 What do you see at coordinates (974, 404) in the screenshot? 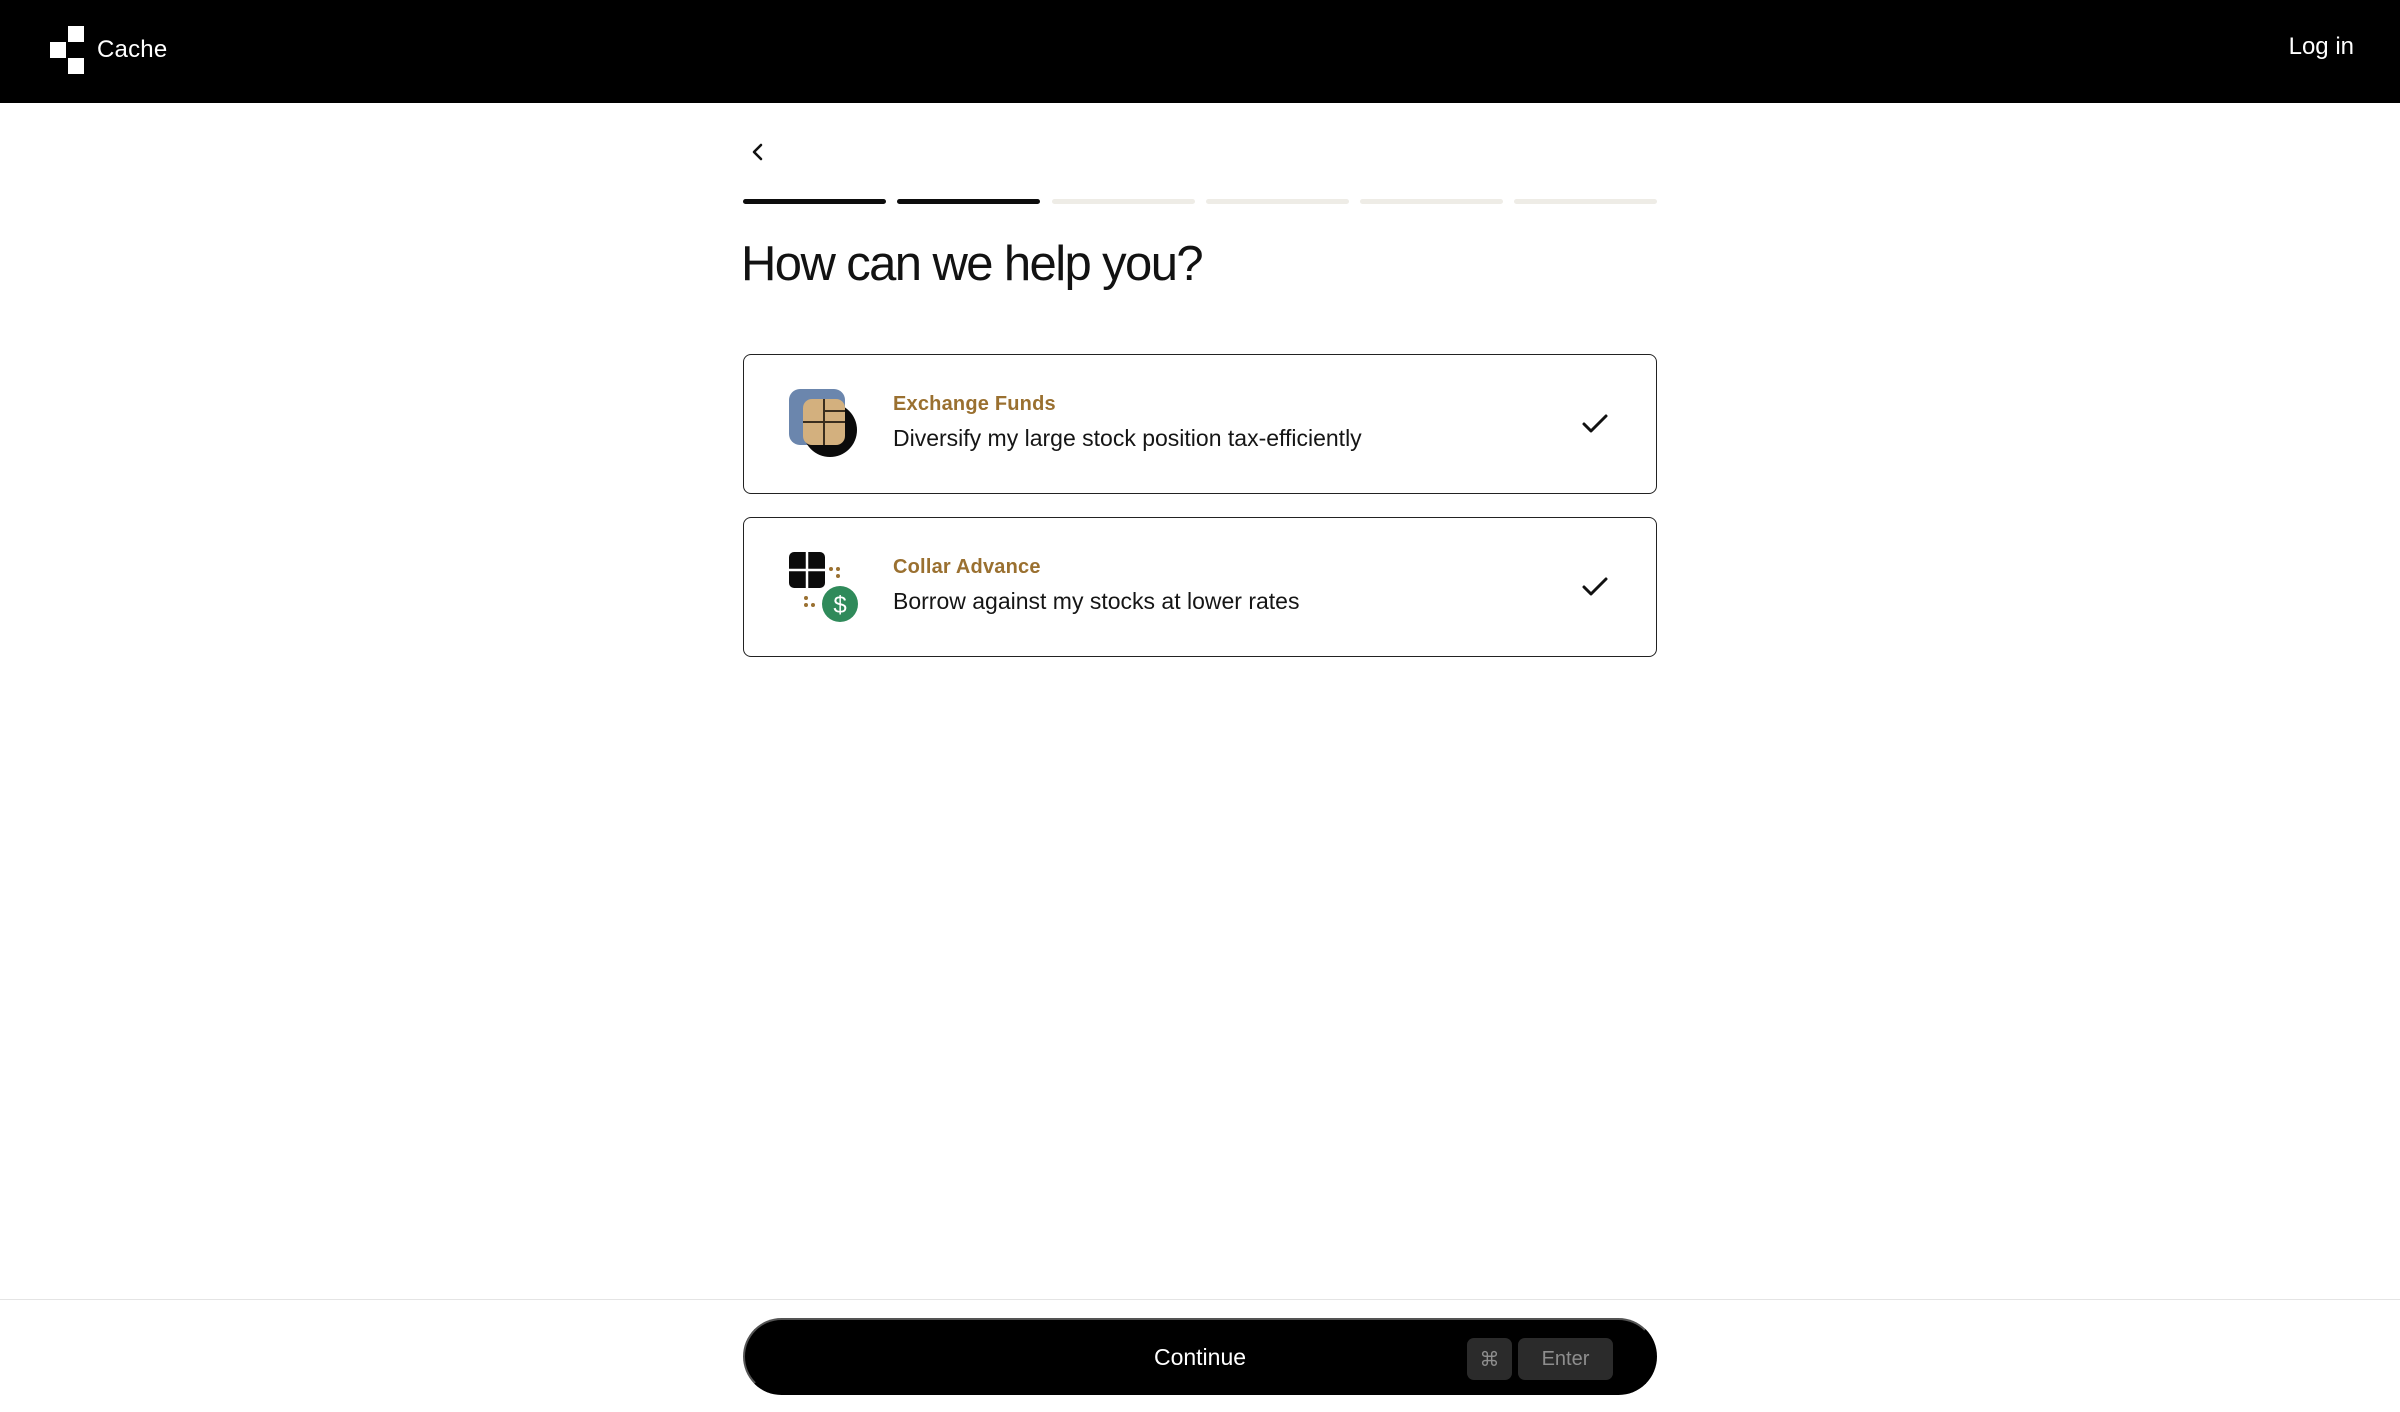
I see `option-subtitle: Exchange Funds` at bounding box center [974, 404].